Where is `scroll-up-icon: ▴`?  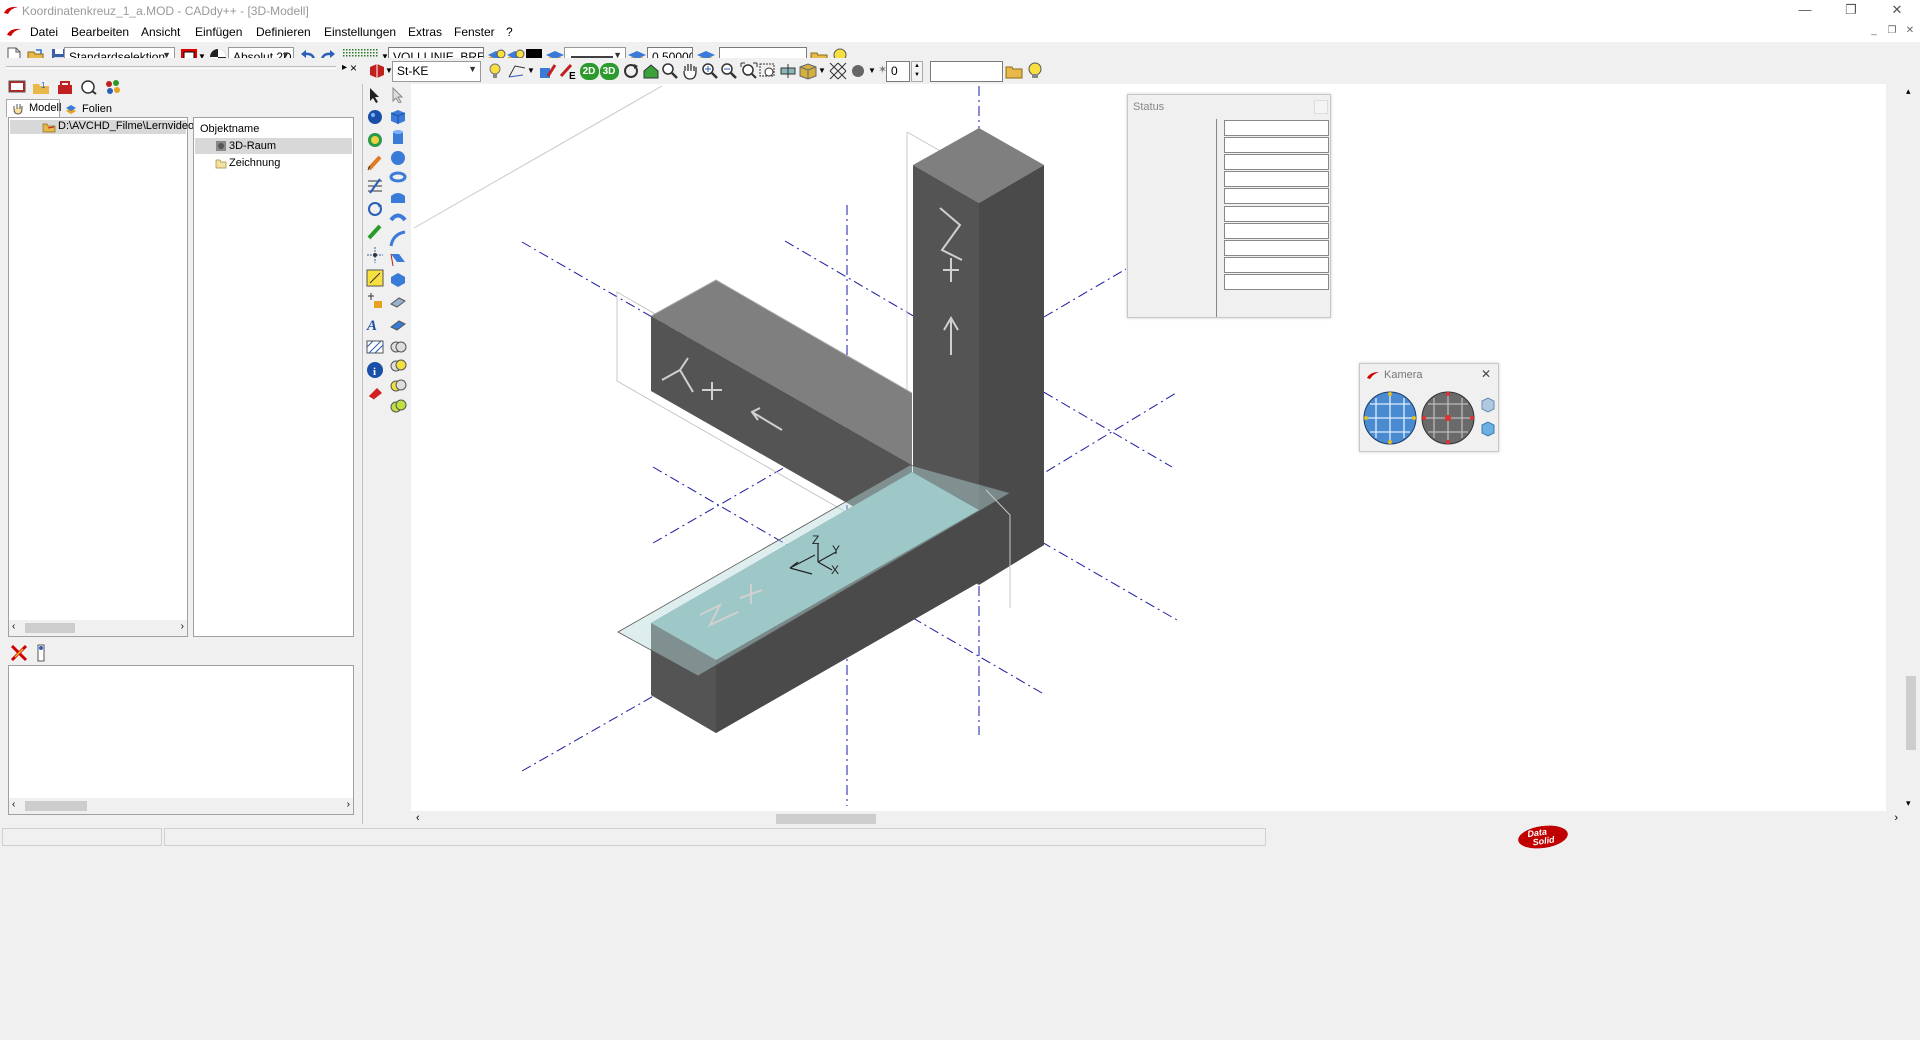
scroll-up-icon: ▴ is located at coordinates (1908, 91).